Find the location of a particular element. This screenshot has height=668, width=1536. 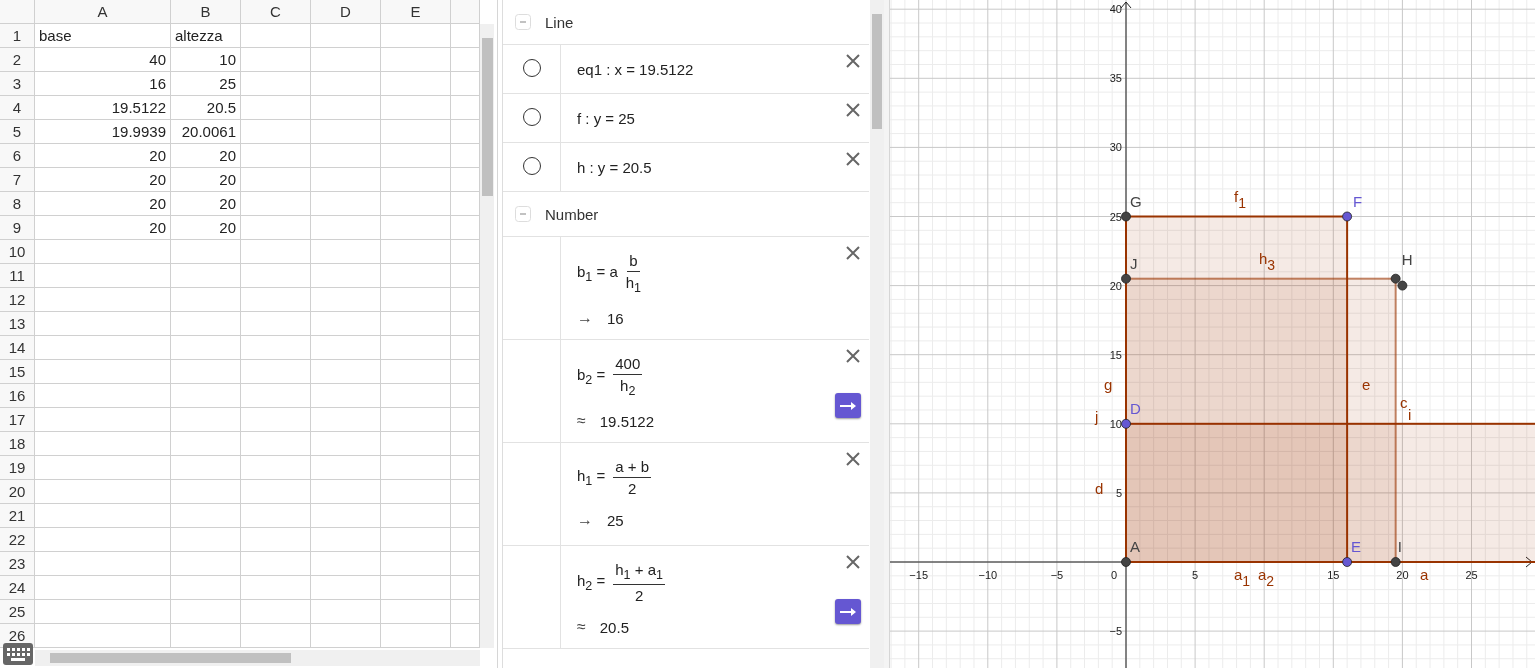

object-label: h3 is located at coordinates (1267, 261).